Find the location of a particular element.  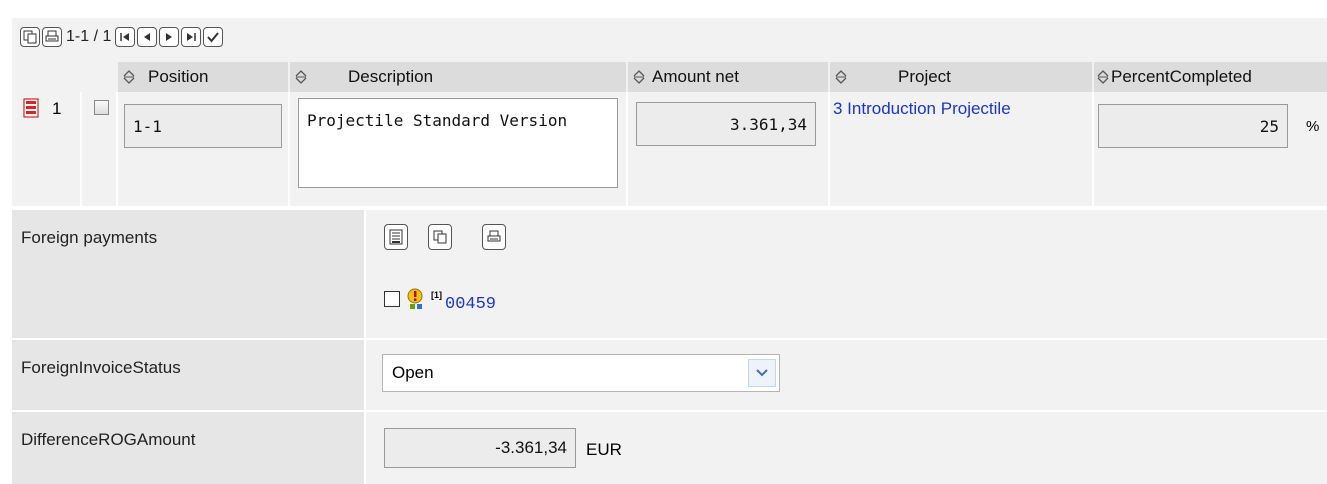

difference-rog-amount-label-cell: DifferenceROGAmount is located at coordinates (188, 448).